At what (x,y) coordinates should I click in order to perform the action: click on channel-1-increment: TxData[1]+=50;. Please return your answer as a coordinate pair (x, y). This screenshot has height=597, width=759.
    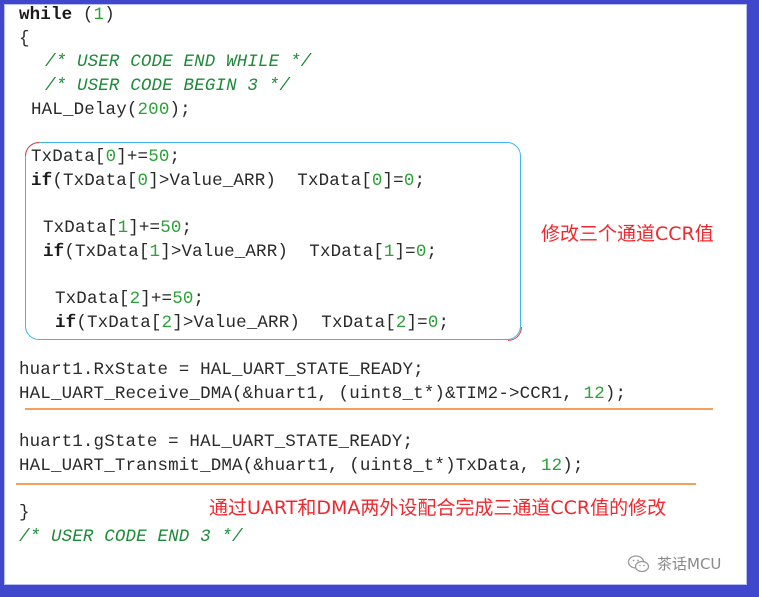
    Looking at the image, I should click on (117, 228).